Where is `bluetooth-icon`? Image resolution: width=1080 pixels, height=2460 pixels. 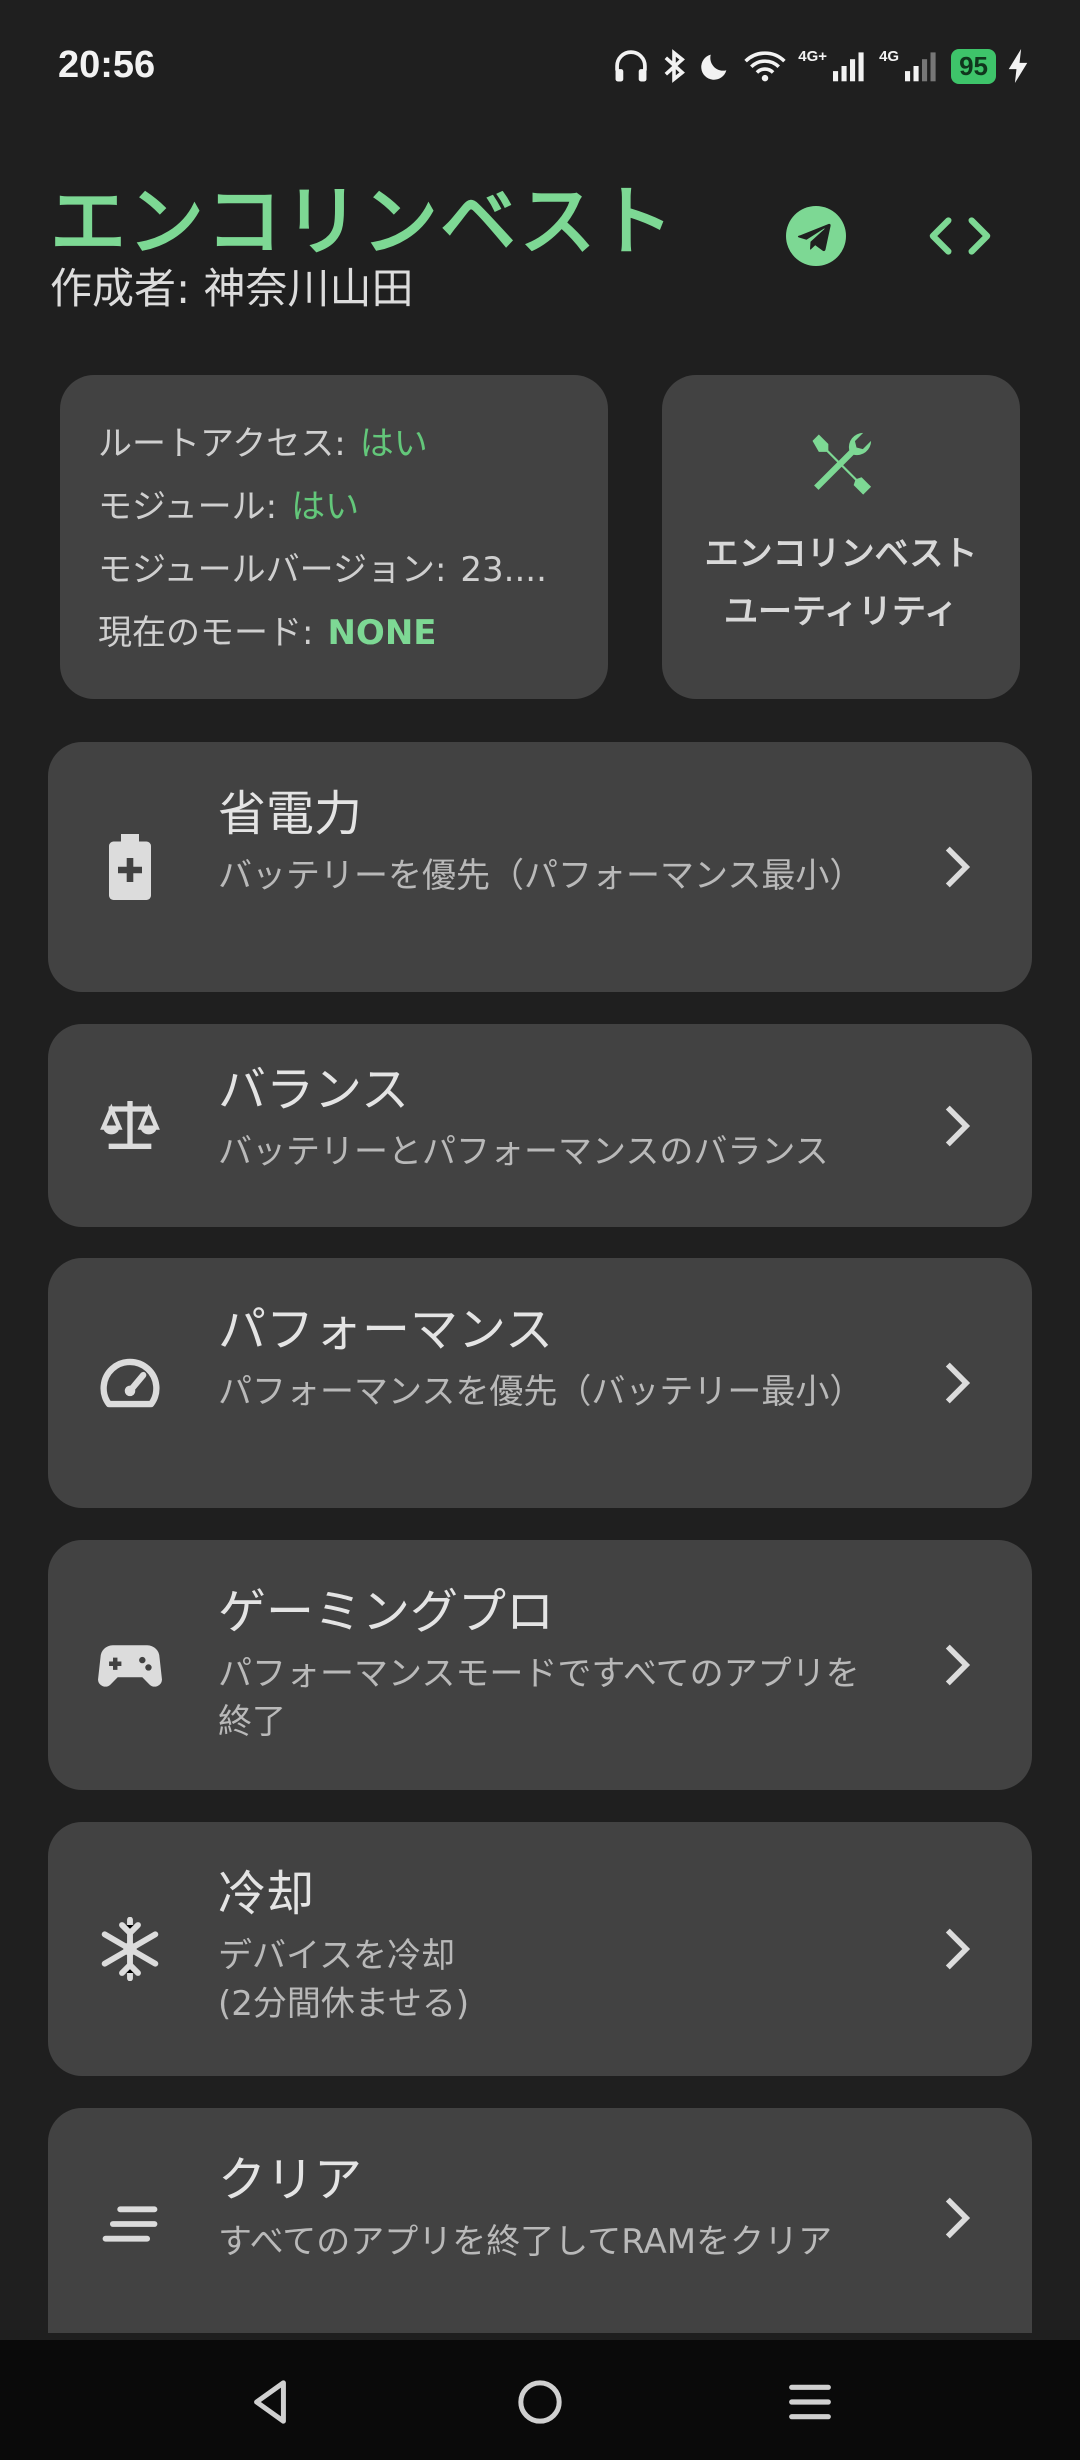 bluetooth-icon is located at coordinates (675, 66).